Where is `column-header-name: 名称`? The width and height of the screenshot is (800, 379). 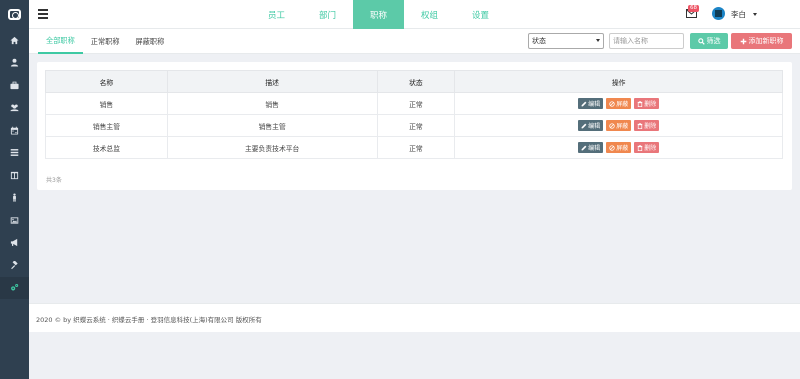 column-header-name: 名称 is located at coordinates (106, 81).